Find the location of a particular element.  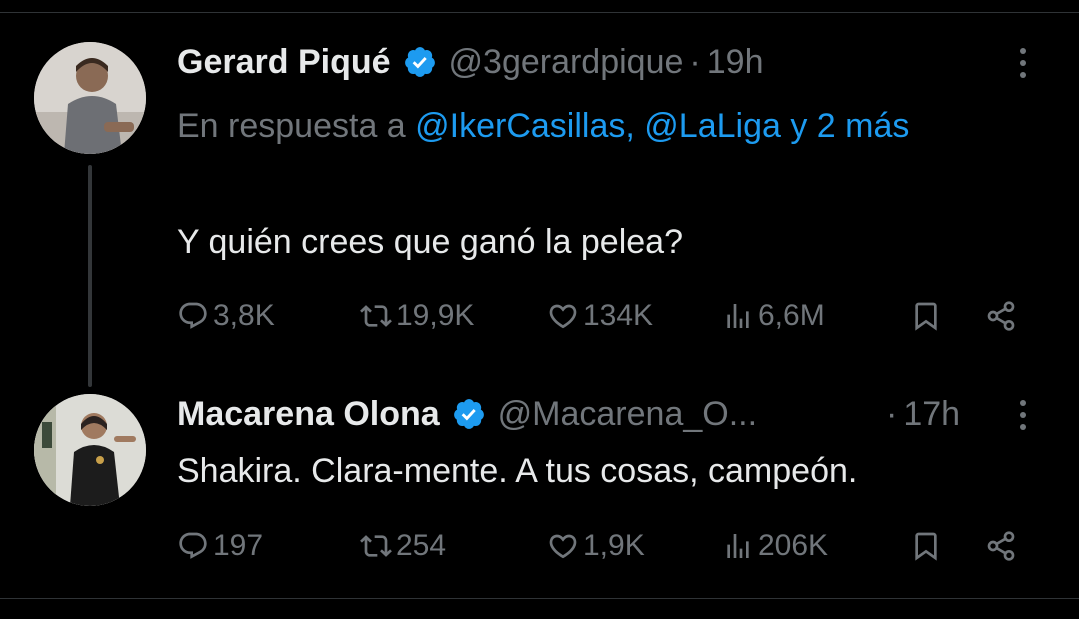

views-button: 206K is located at coordinates (775, 546).